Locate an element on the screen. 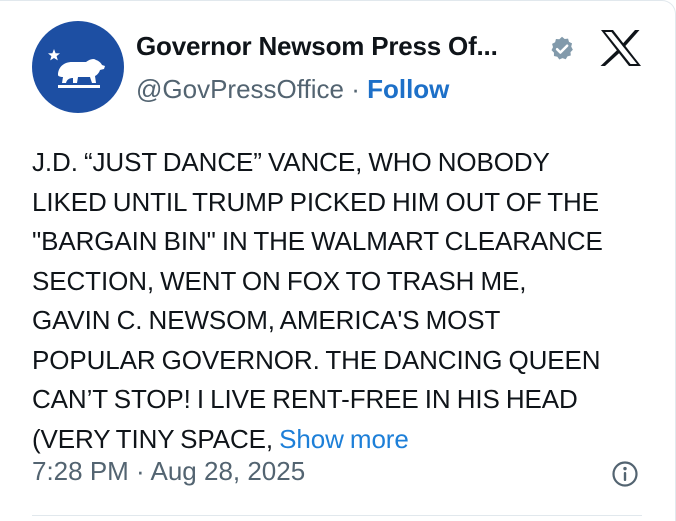 This screenshot has height=521, width=676. post-text-line: GAVIN C. NEWSOM, AMERICA'S MOST is located at coordinates (266, 320).